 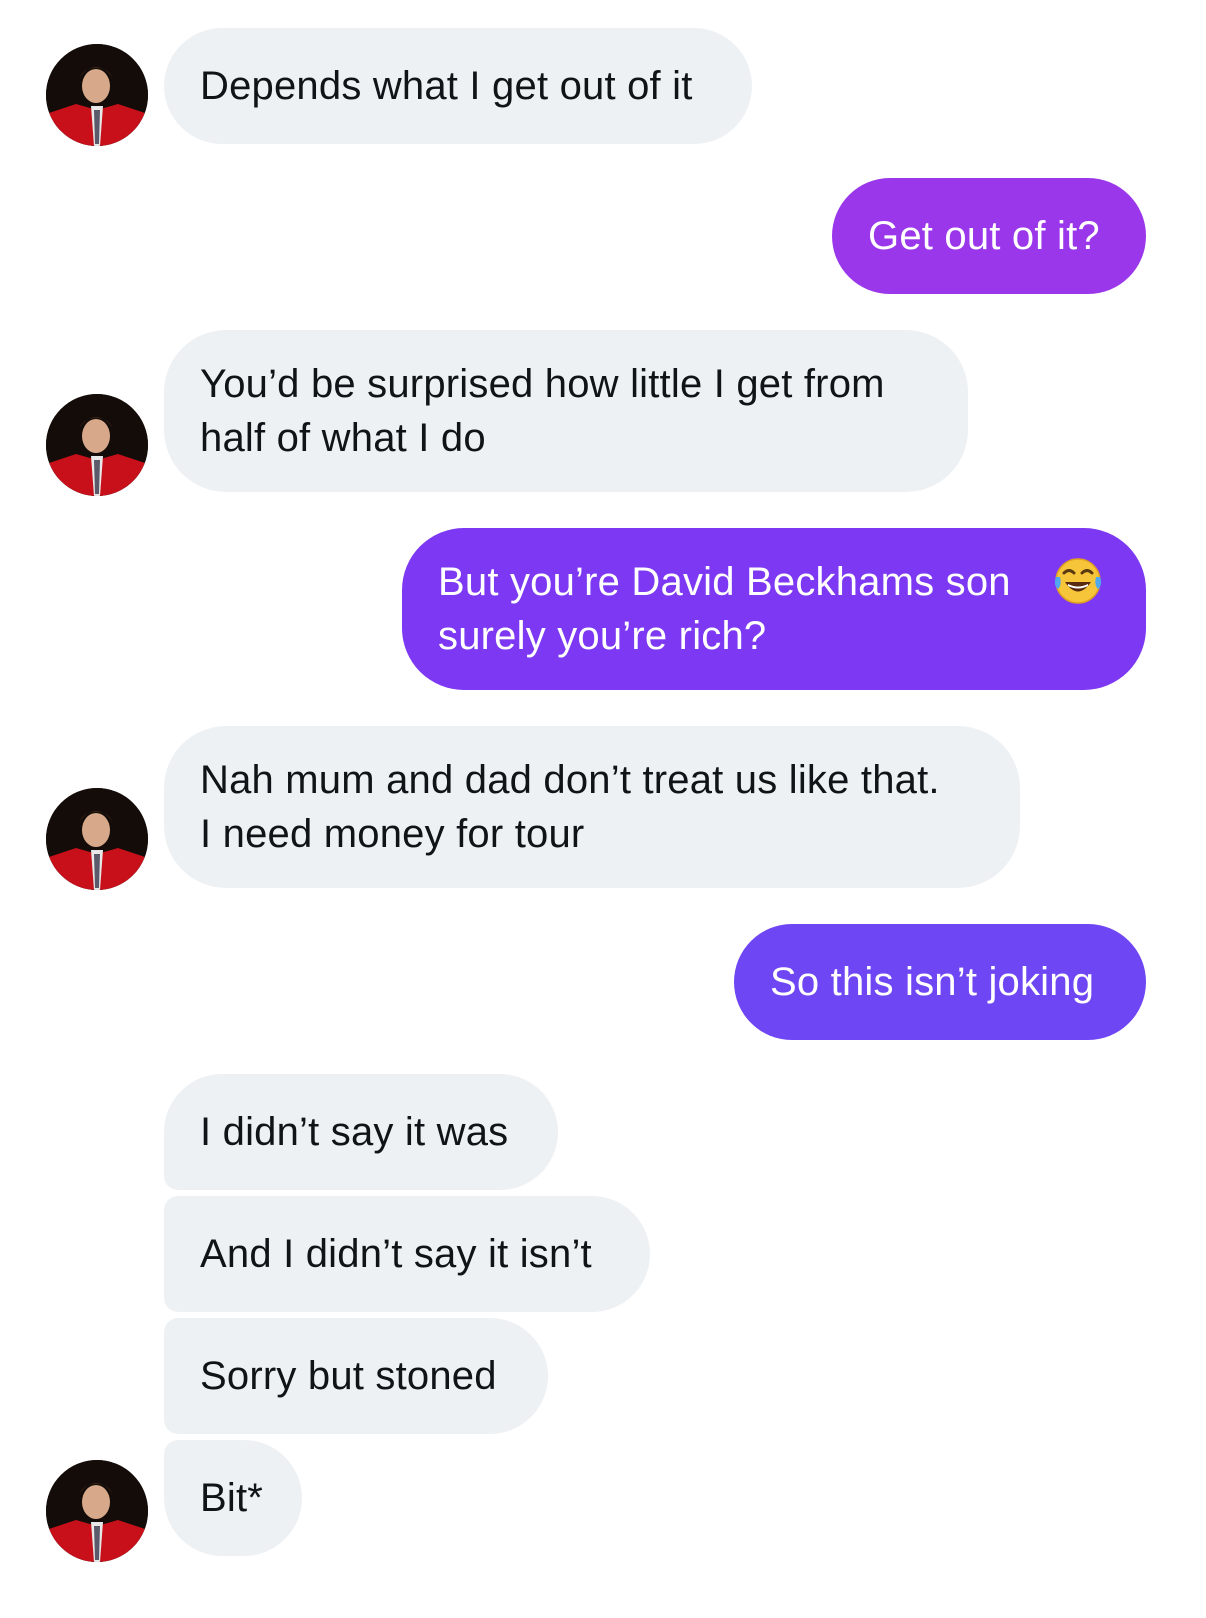 I want to click on incoming-message-bubble: And I didn’t say it isn’t, so click(x=407, y=1254).